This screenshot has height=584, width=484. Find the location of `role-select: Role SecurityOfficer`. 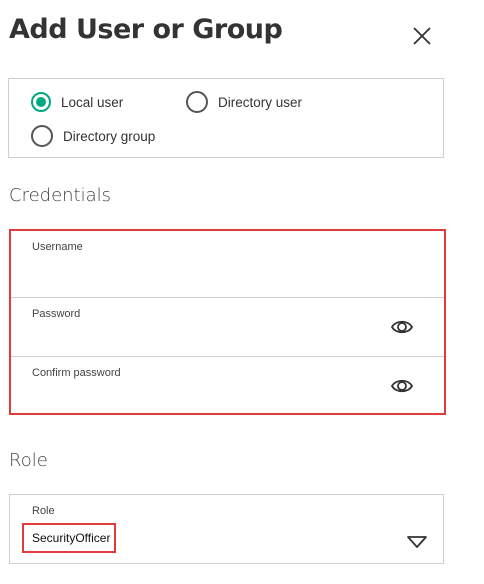

role-select: Role SecurityOfficer is located at coordinates (226, 529).